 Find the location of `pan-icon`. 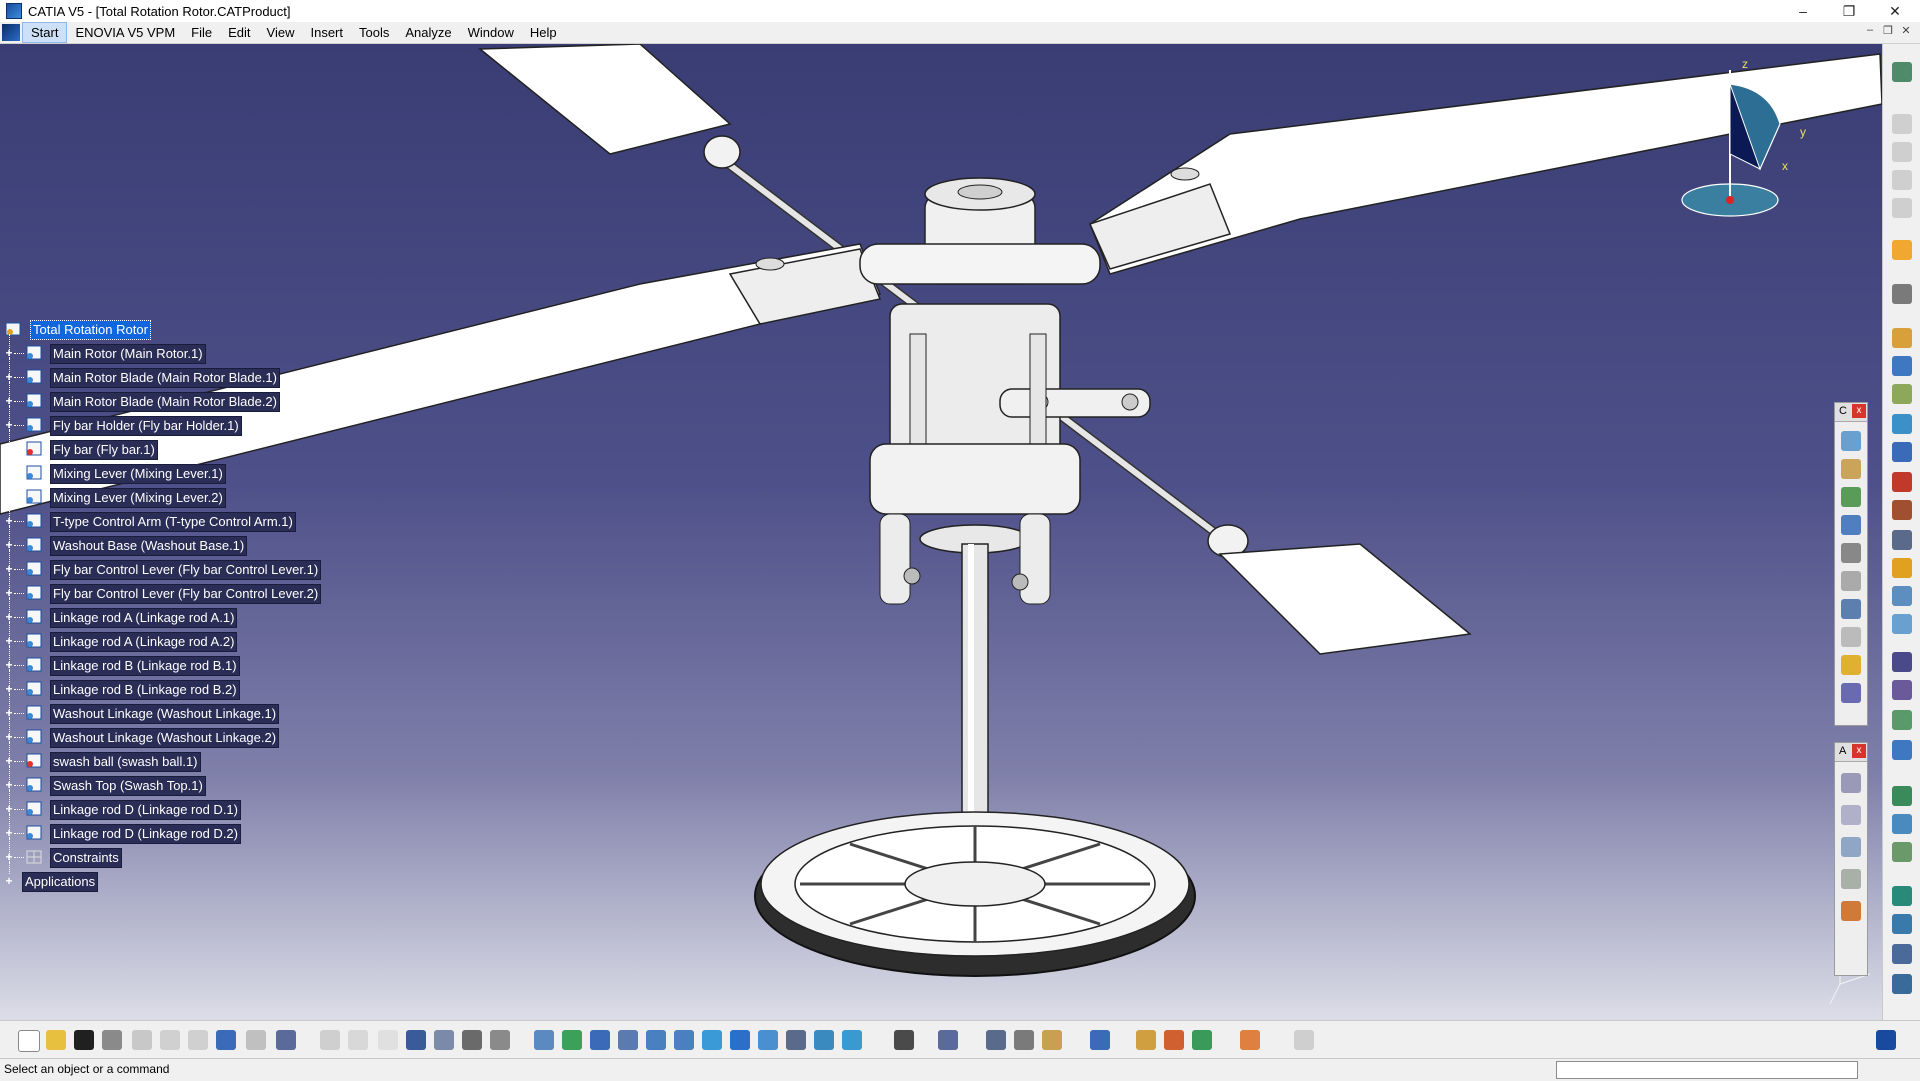

pan-icon is located at coordinates (600, 1040).